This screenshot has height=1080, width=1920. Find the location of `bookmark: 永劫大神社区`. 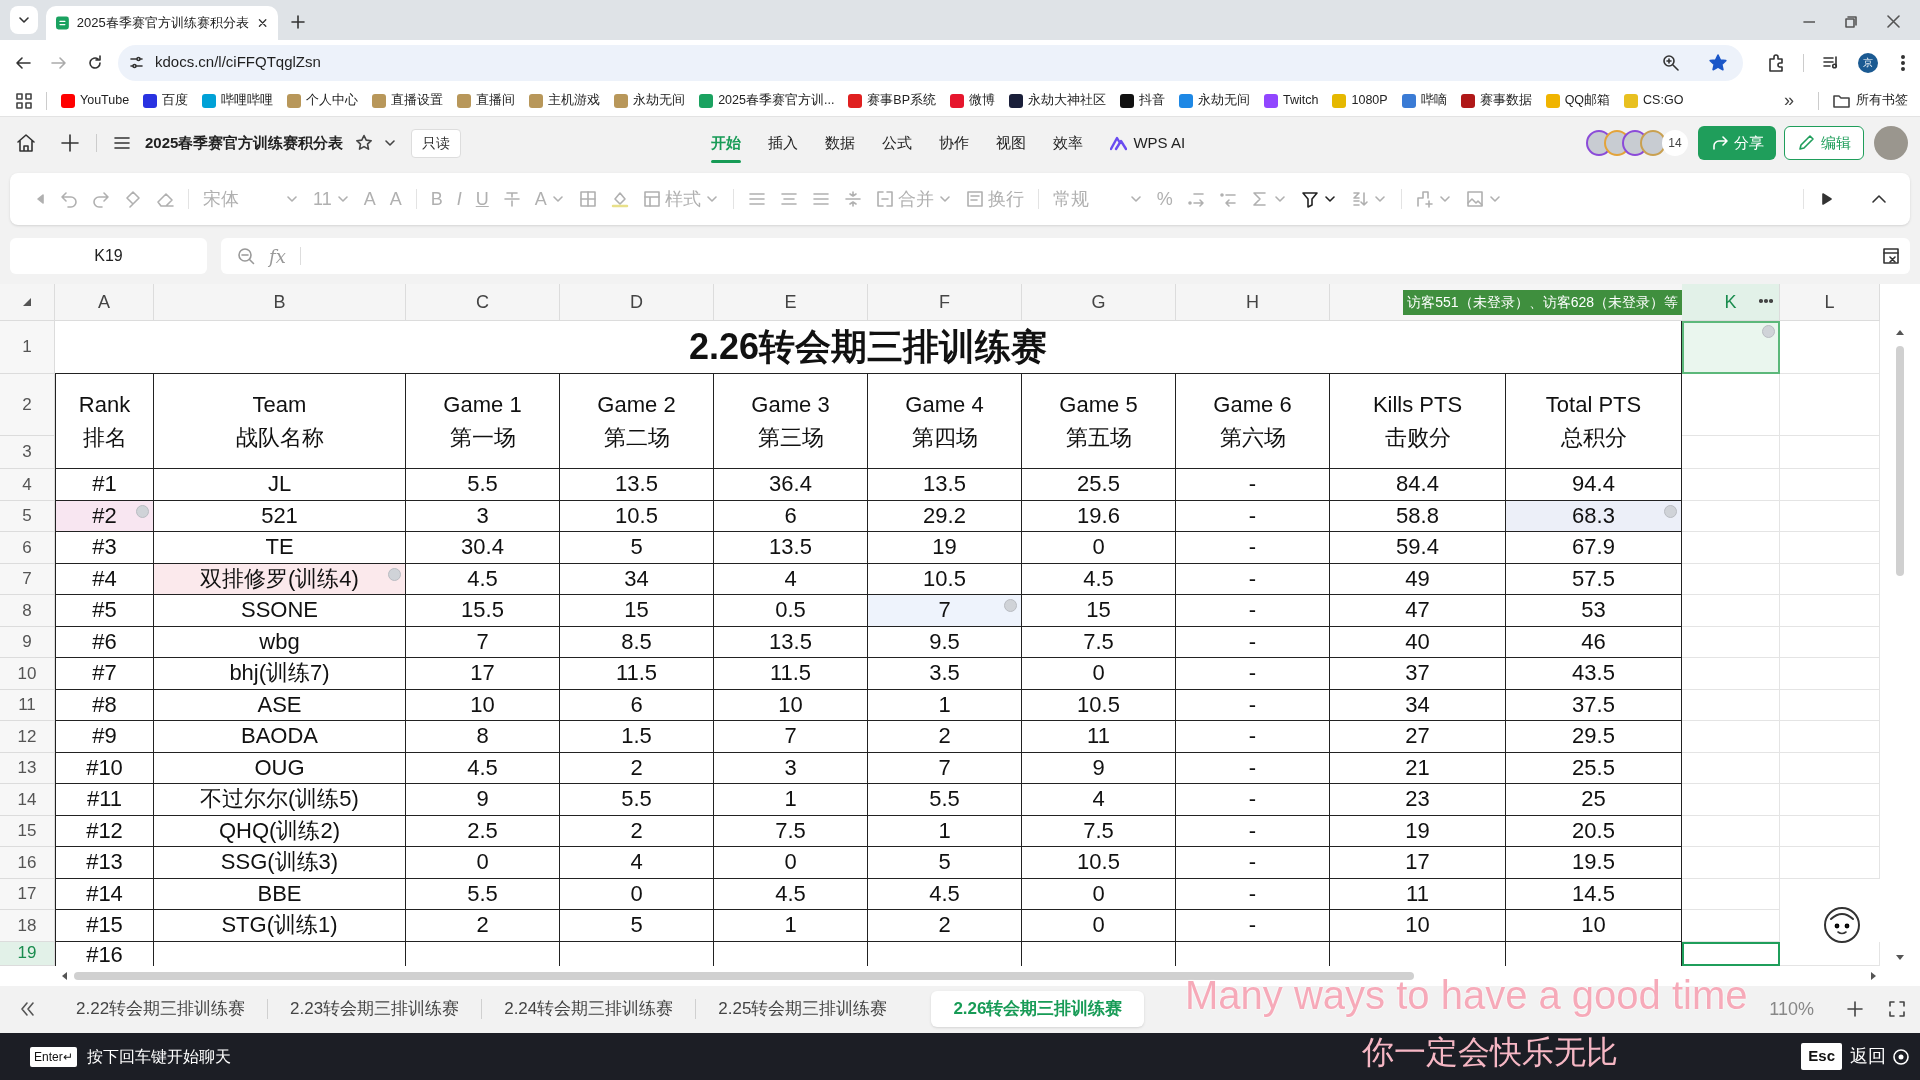

bookmark: 永劫大神社区 is located at coordinates (1058, 100).